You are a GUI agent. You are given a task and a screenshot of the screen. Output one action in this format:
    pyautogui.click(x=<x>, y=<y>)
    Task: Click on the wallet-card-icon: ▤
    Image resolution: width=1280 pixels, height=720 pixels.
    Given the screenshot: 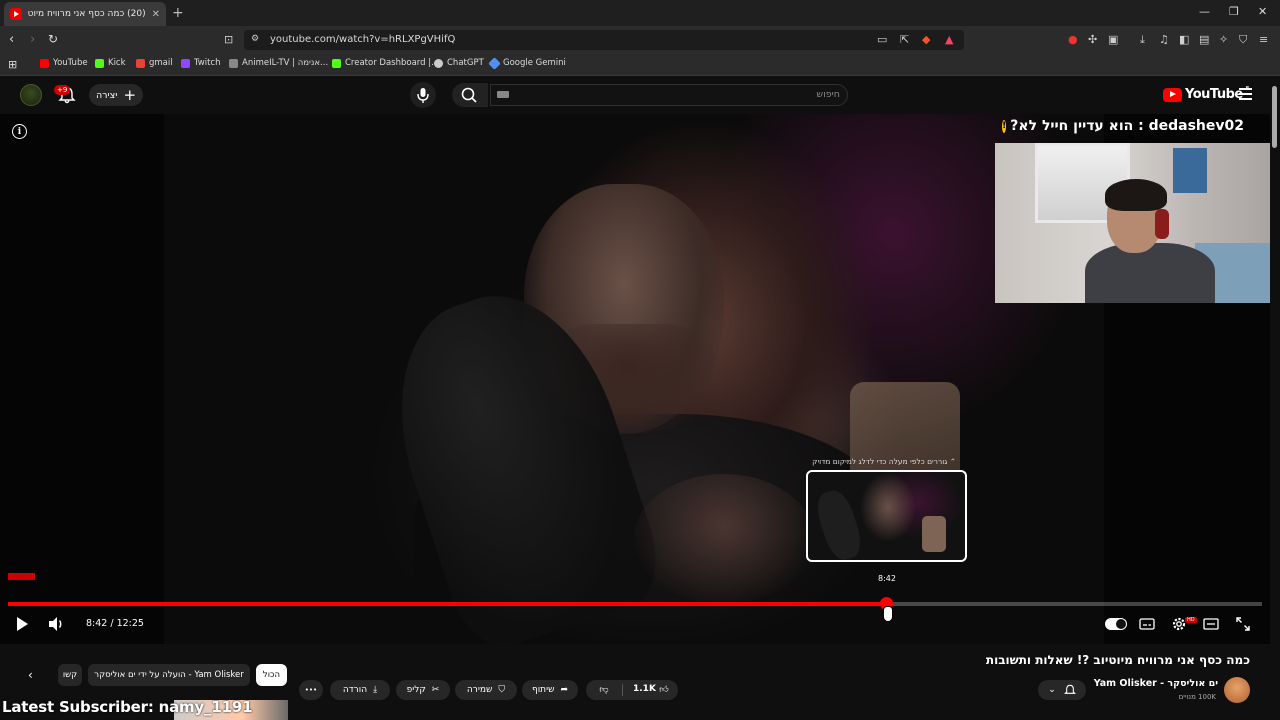 What is the action you would take?
    pyautogui.click(x=1204, y=39)
    